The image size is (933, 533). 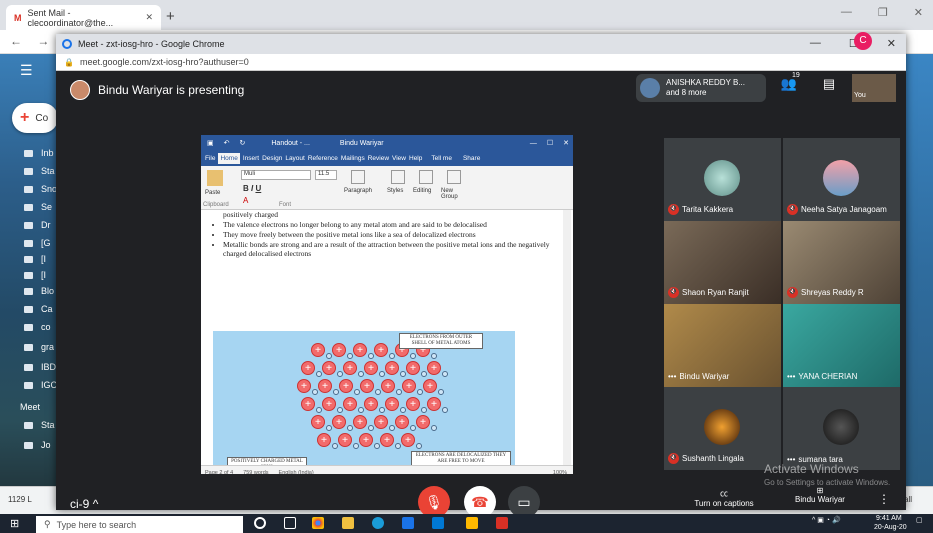 What do you see at coordinates (210, 158) in the screenshot?
I see `tab-file: File` at bounding box center [210, 158].